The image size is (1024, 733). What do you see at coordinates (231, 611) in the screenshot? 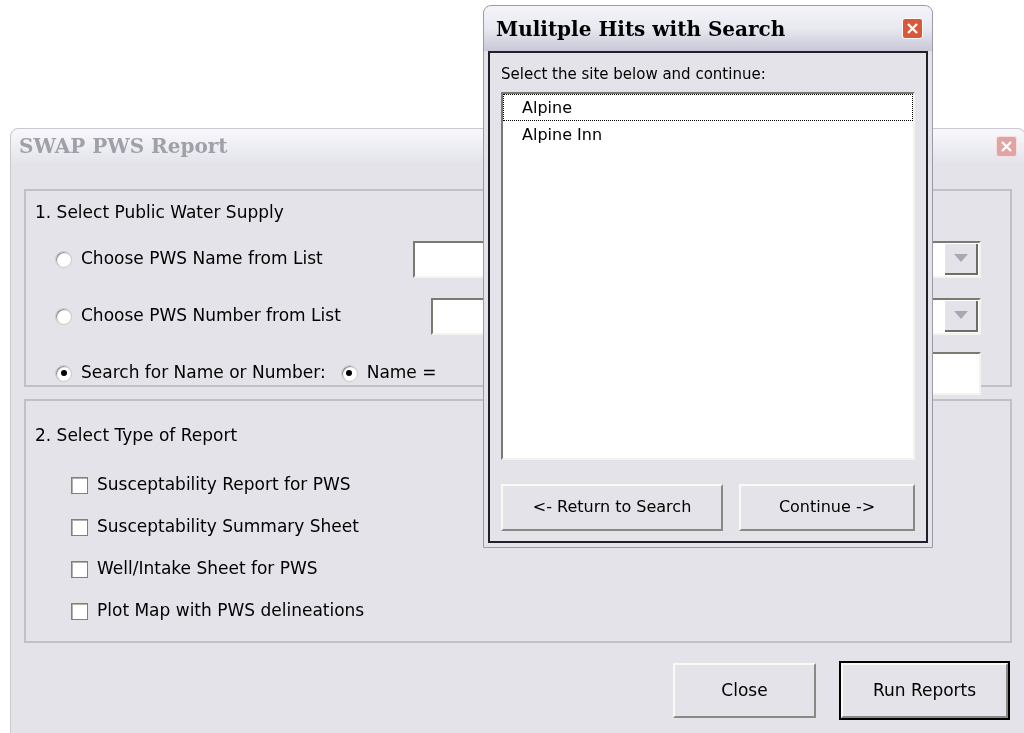
I see `checkbox-label: Plot Map with PWS delineations` at bounding box center [231, 611].